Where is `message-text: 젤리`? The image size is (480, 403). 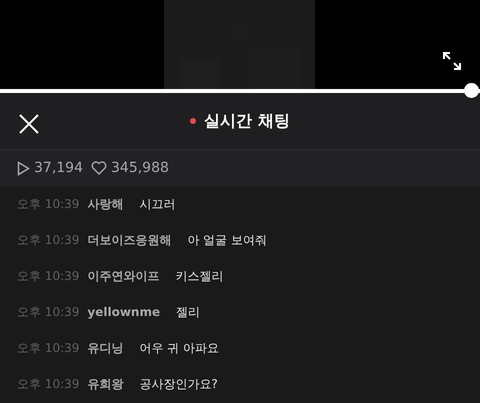
message-text: 젤리 is located at coordinates (188, 312).